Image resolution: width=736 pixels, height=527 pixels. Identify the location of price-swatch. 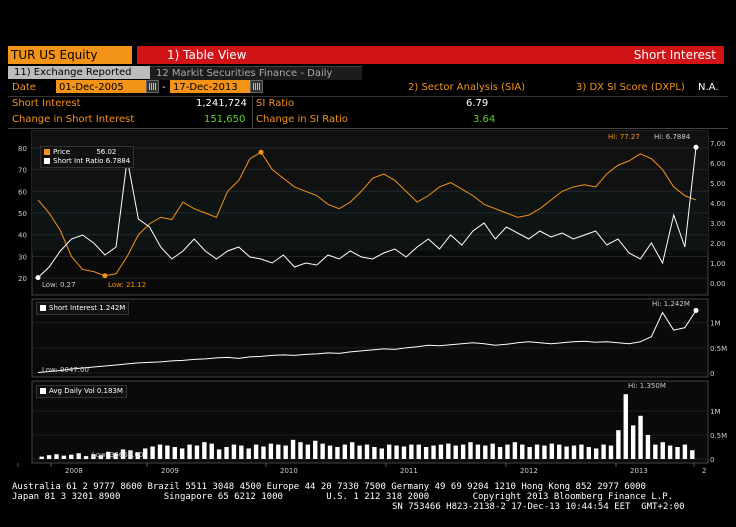
(47, 152).